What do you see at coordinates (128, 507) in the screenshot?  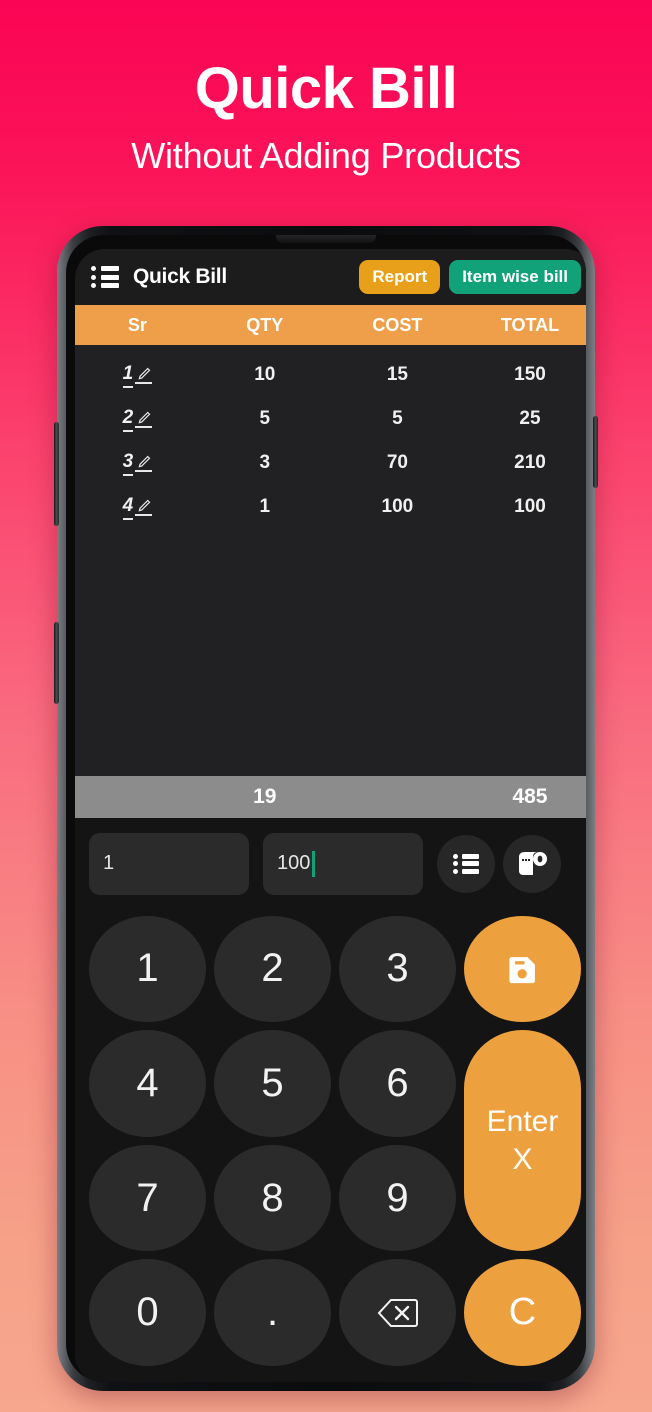 I see `row-sr-number: 4` at bounding box center [128, 507].